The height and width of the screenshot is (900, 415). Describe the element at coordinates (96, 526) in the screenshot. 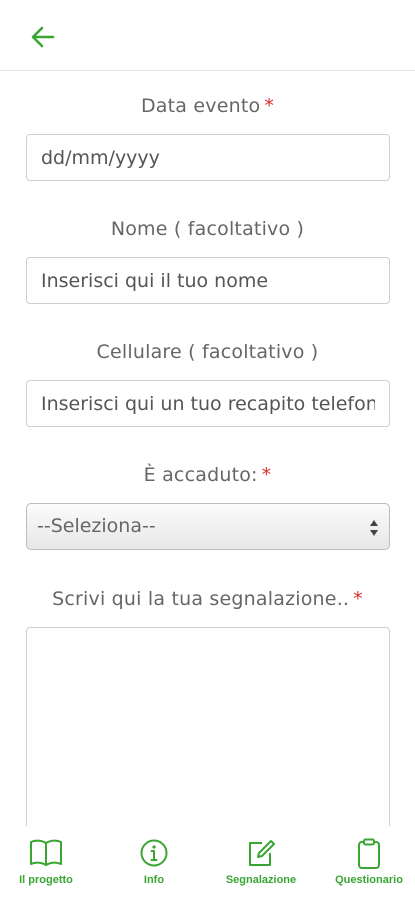

I see `event-select-value: --Seleziona--` at that location.